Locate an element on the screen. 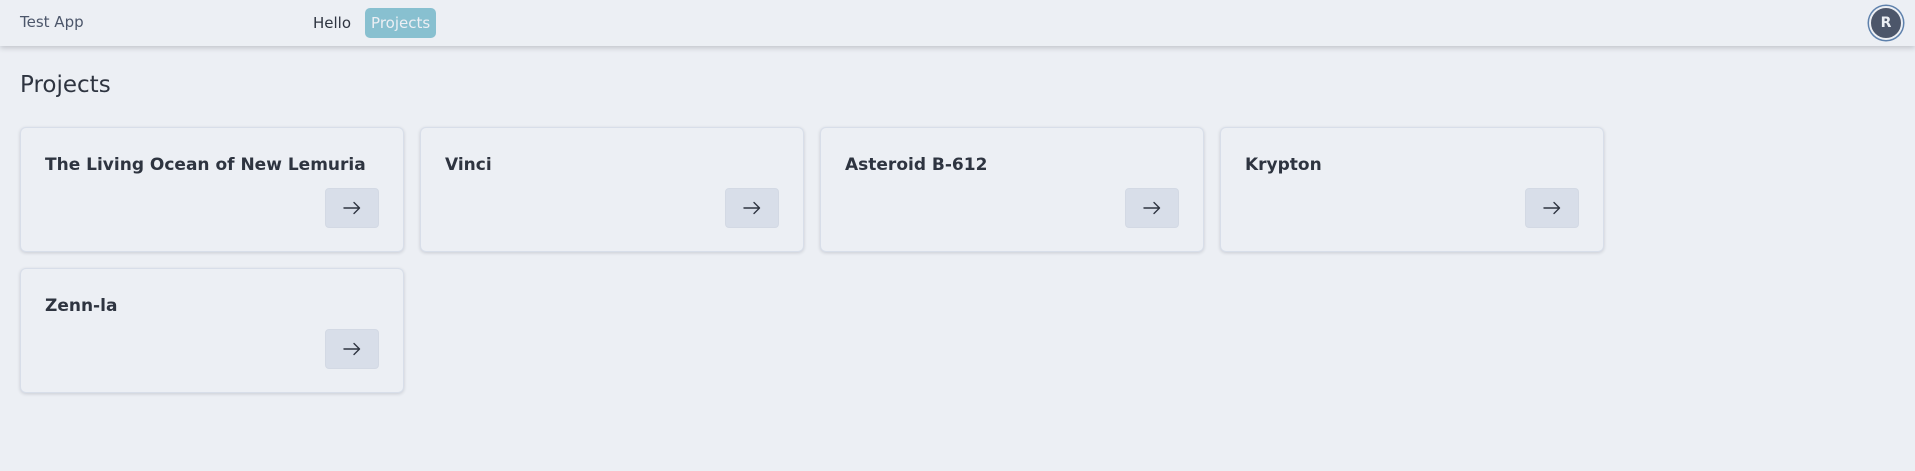  top-bar: Test App Hello Projects R is located at coordinates (957, 23).